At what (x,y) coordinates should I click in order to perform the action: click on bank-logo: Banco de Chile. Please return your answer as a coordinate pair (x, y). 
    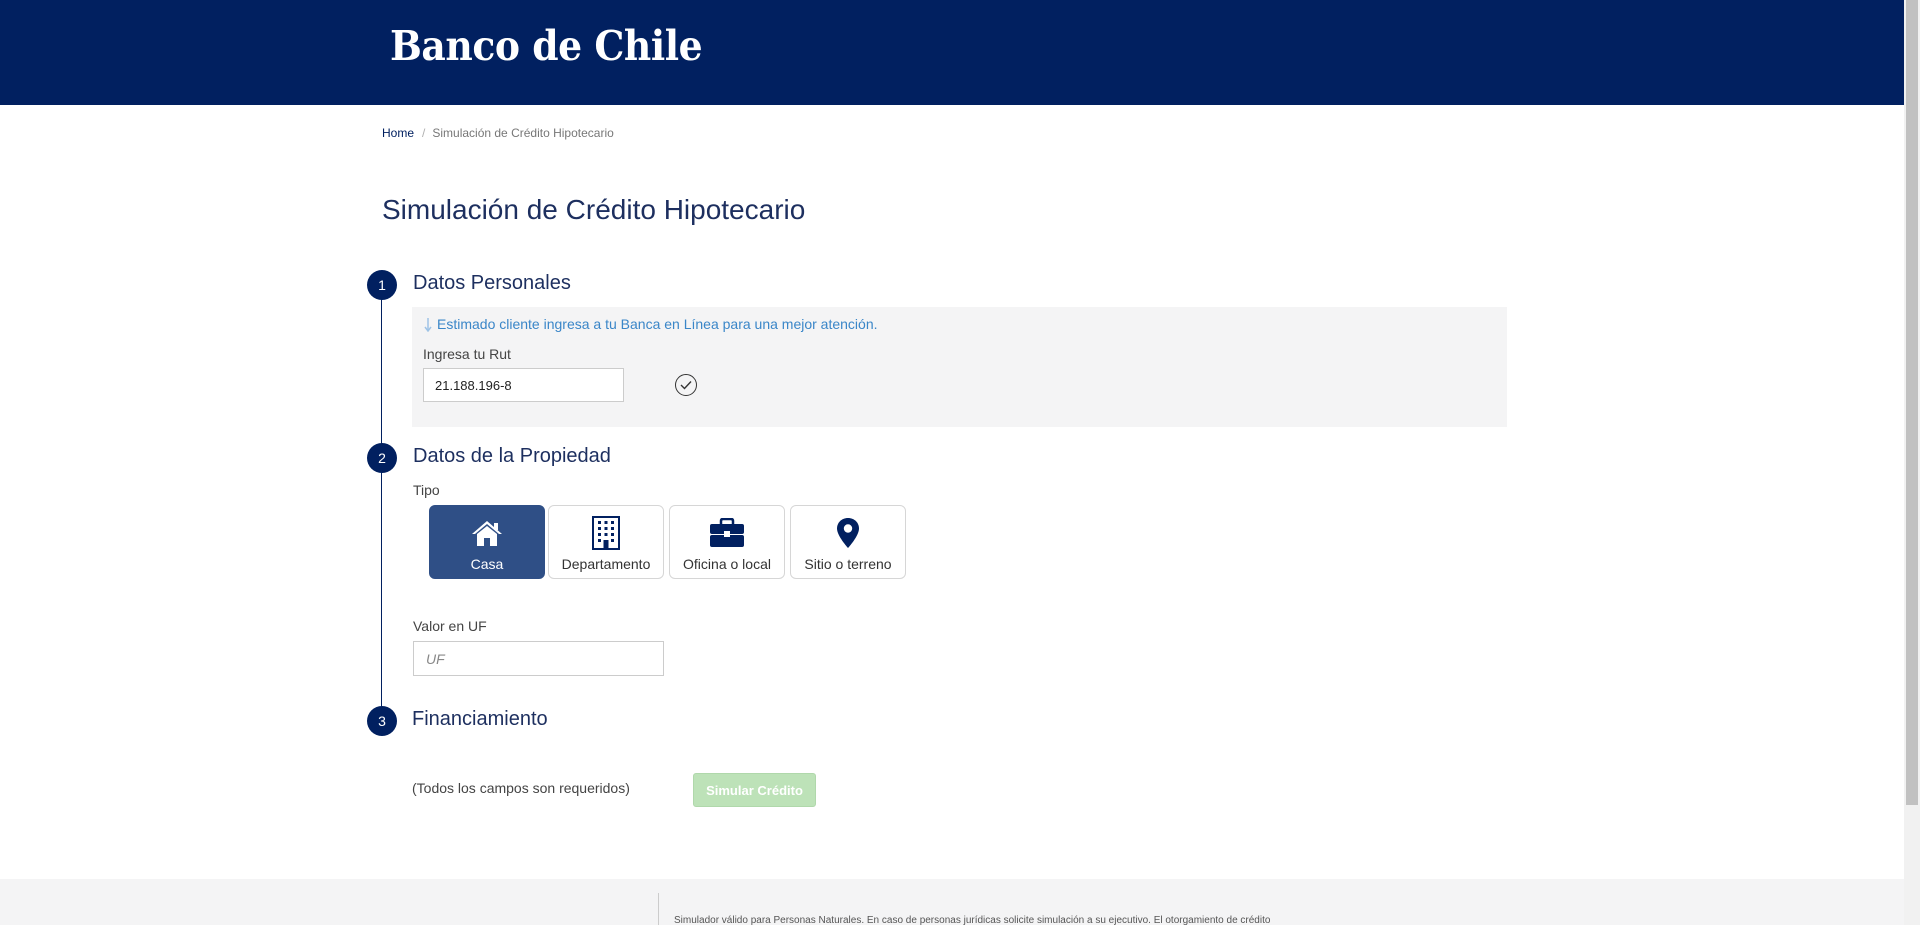
    Looking at the image, I should click on (546, 46).